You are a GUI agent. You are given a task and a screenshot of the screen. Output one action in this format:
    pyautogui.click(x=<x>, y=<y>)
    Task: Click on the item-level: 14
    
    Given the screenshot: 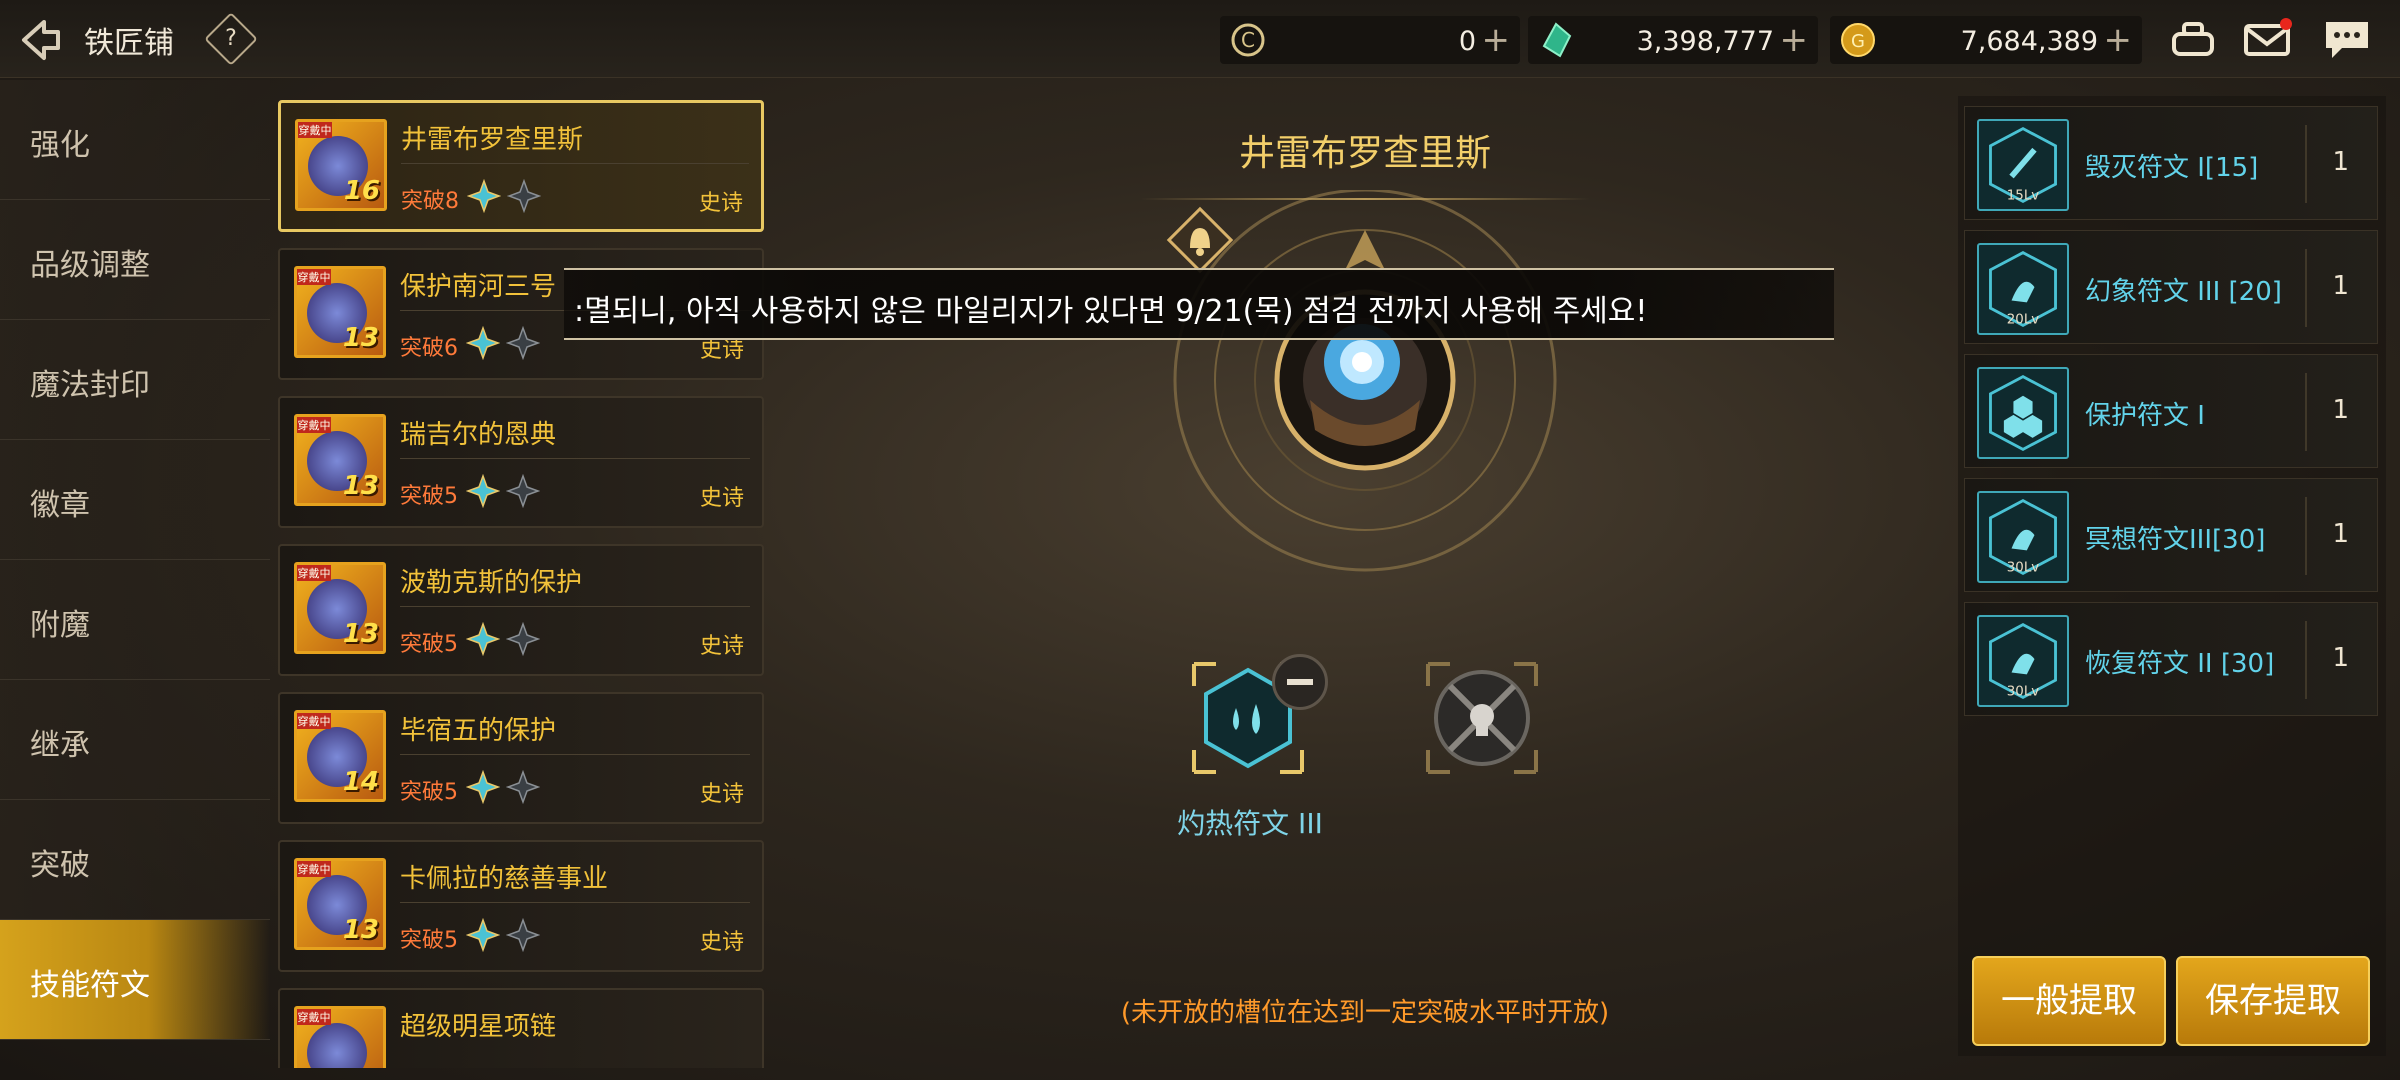 What is the action you would take?
    pyautogui.click(x=360, y=782)
    